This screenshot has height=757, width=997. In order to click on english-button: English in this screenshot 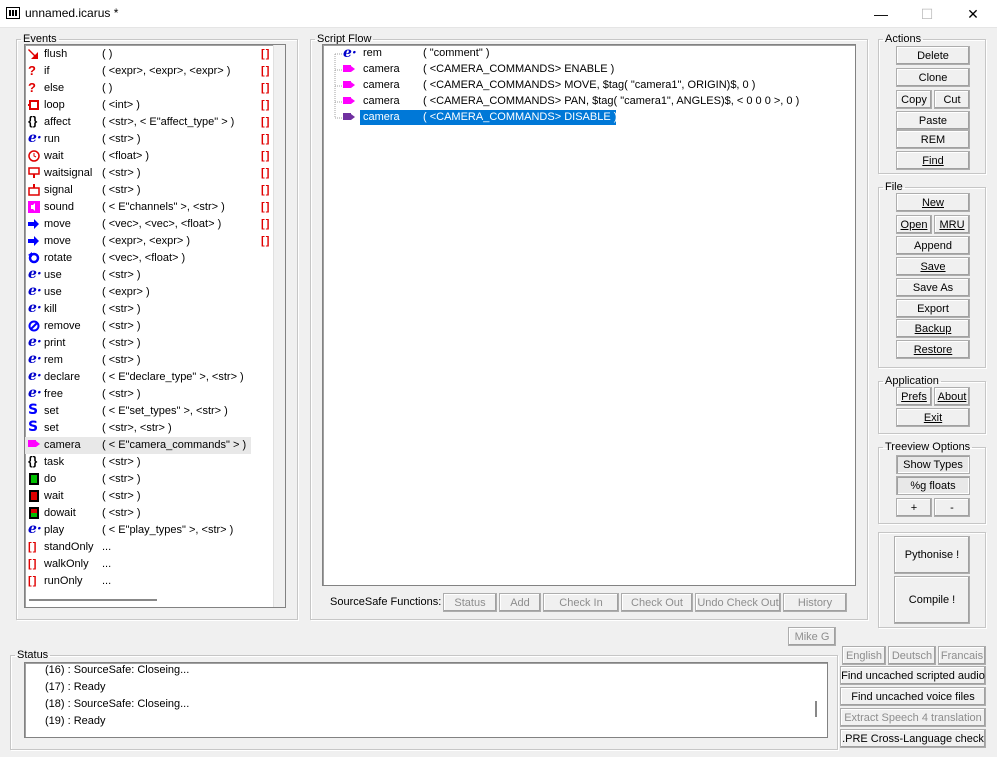, I will do `click(864, 655)`.